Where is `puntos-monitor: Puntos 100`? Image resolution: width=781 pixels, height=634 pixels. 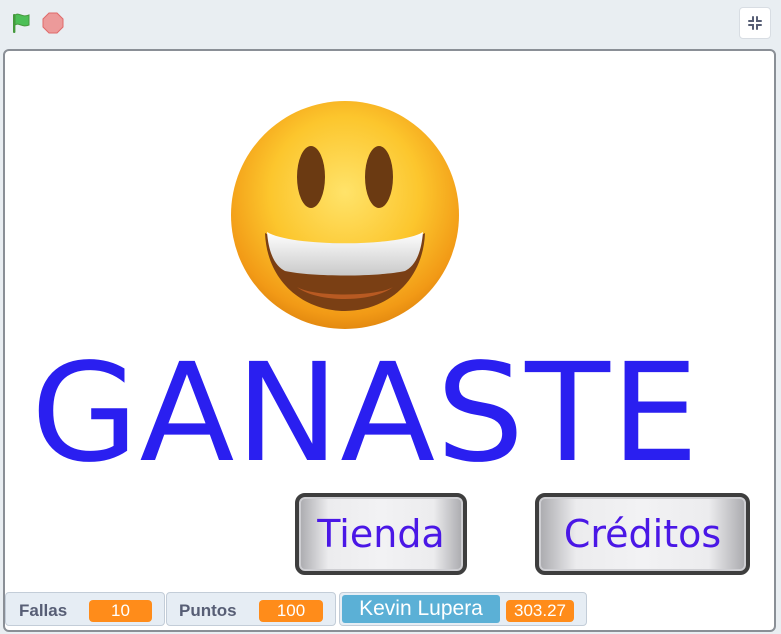 puntos-monitor: Puntos 100 is located at coordinates (251, 609).